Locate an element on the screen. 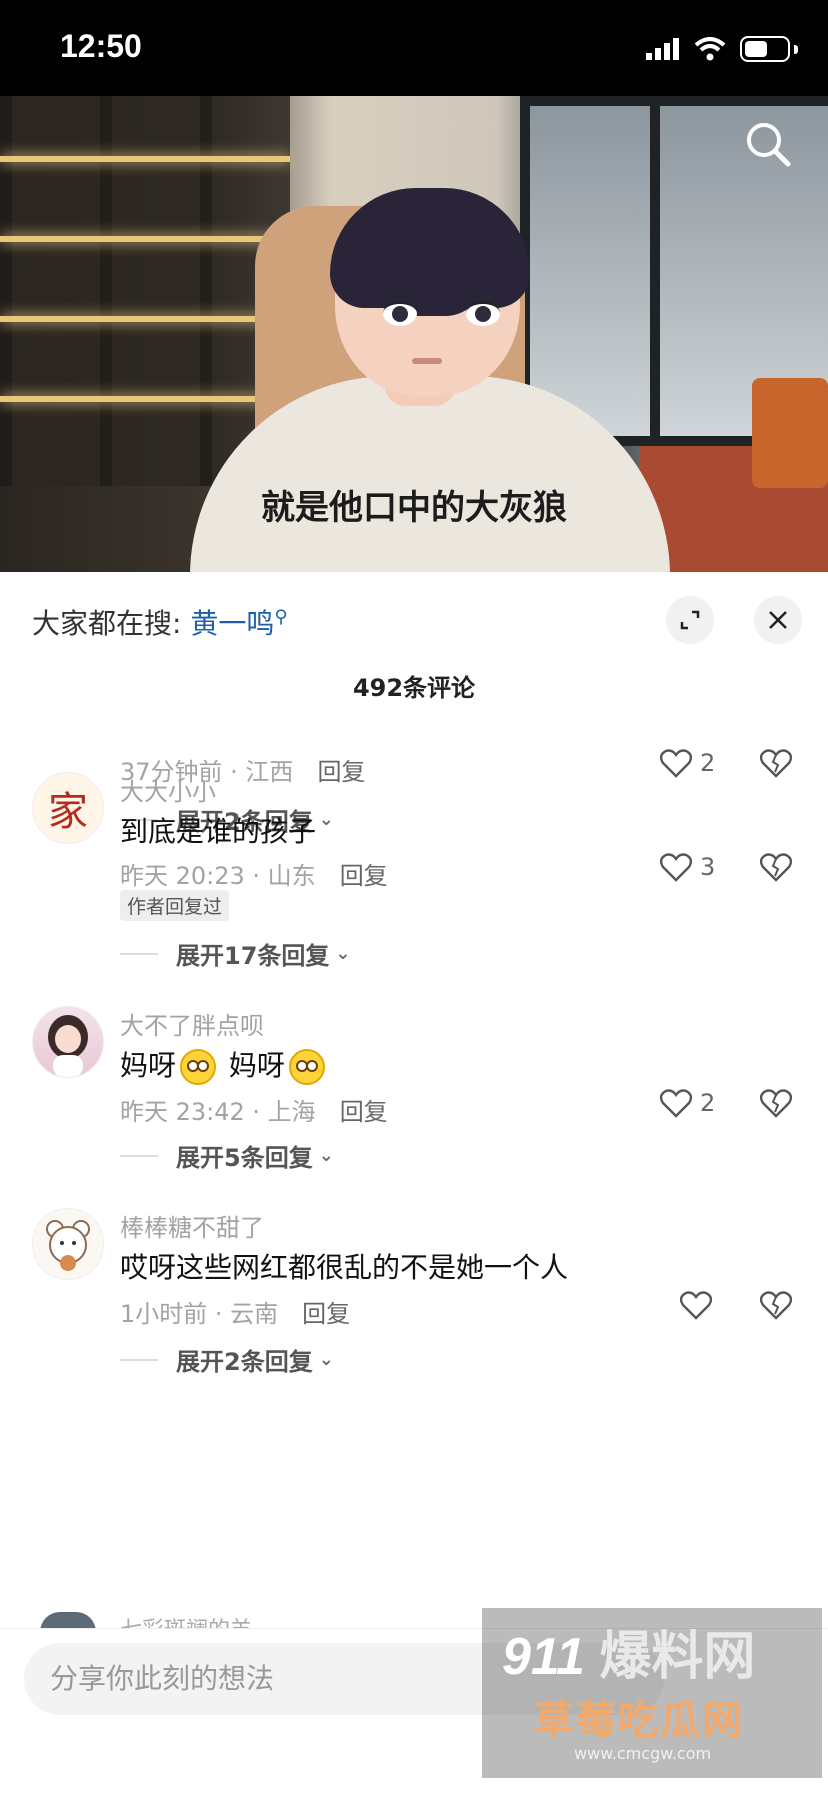  comment-time-location: 1小时前 · 云南 is located at coordinates (199, 1314).